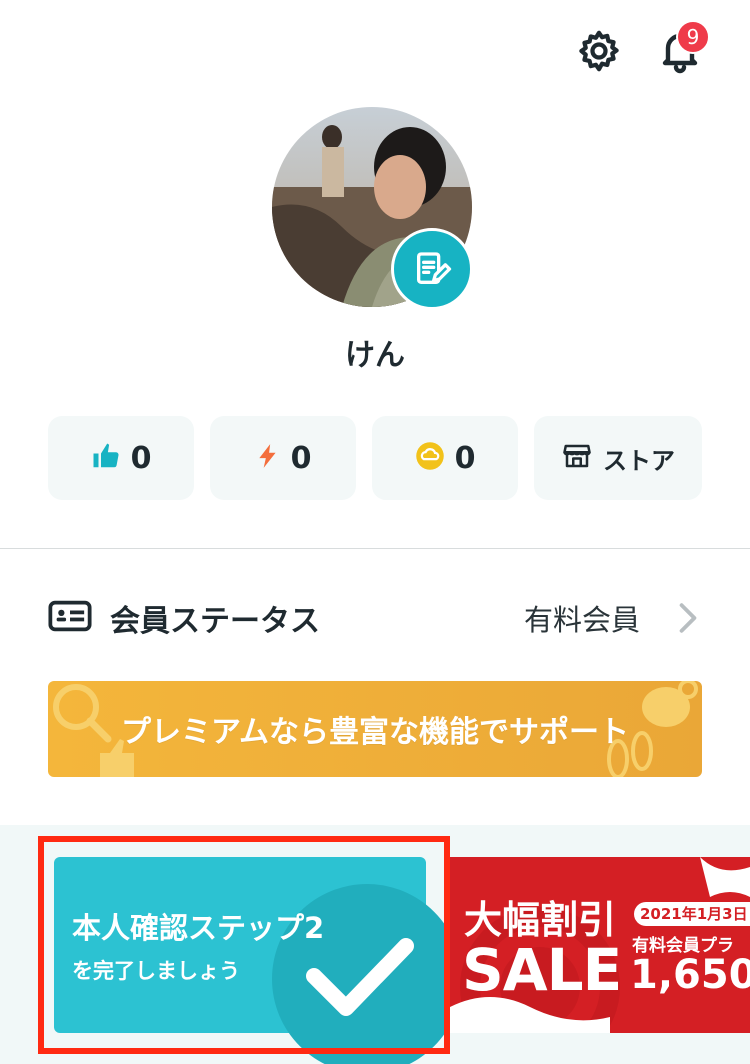 The height and width of the screenshot is (1064, 750). What do you see at coordinates (690, 975) in the screenshot?
I see `sale-price: 1,650` at bounding box center [690, 975].